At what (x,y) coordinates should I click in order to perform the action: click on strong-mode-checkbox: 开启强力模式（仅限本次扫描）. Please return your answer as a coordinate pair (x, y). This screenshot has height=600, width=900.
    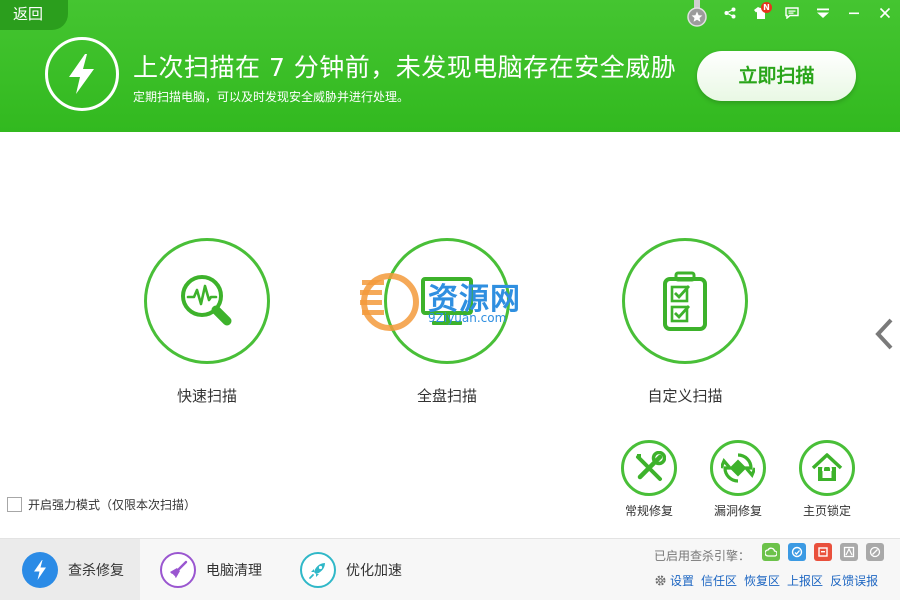
    Looking at the image, I should click on (101, 504).